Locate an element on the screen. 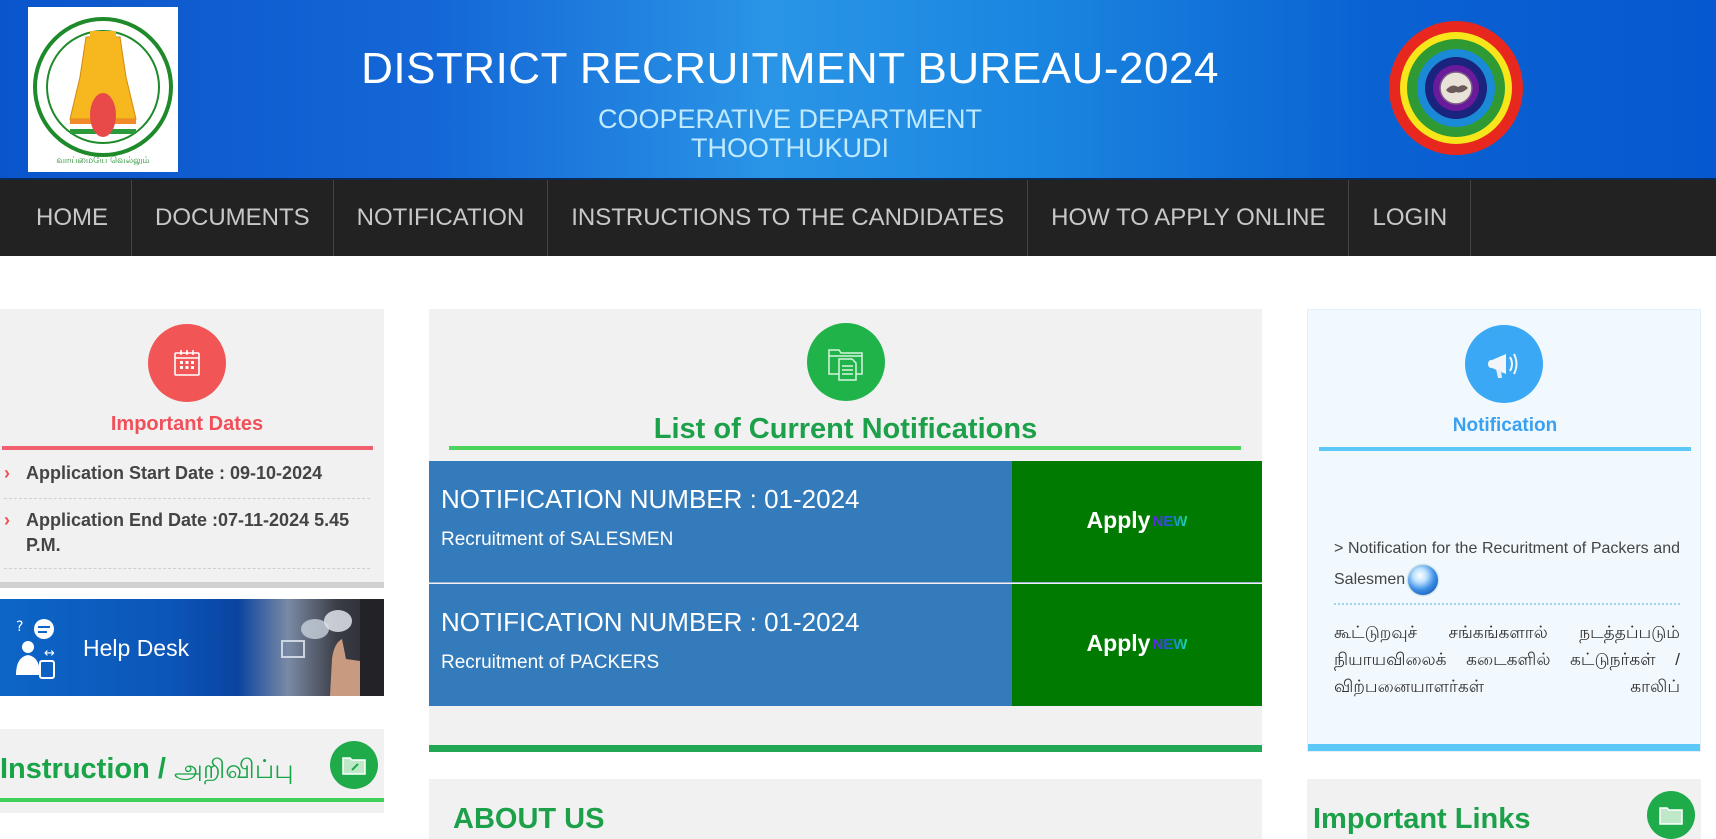 Image resolution: width=1716 pixels, height=839 pixels. nav-documents: DOCUMENTS is located at coordinates (233, 218).